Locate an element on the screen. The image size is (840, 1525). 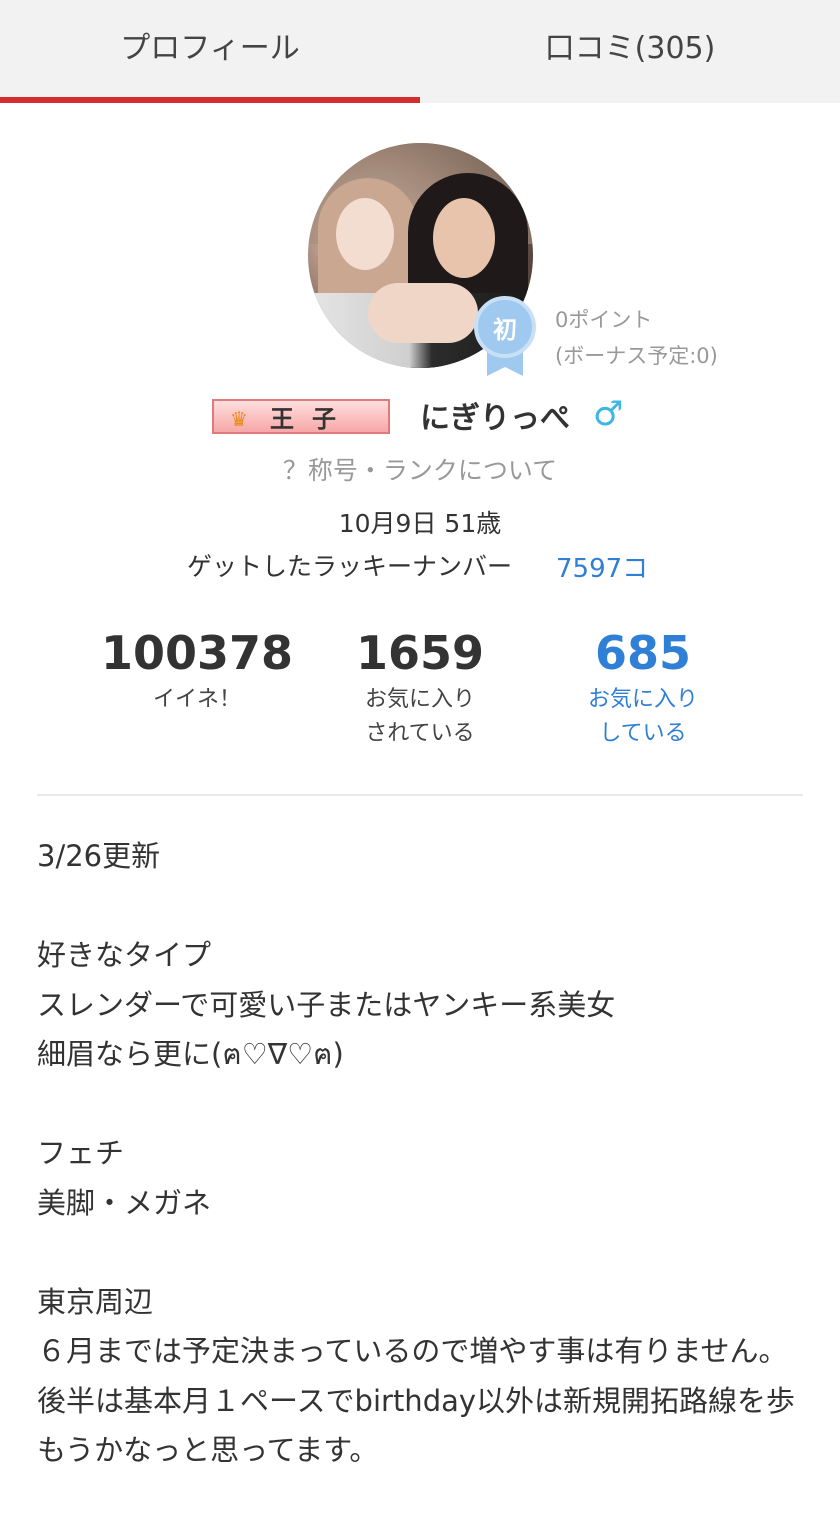
points-info: 0ポイント (ボーナス予定:0) is located at coordinates (636, 338).